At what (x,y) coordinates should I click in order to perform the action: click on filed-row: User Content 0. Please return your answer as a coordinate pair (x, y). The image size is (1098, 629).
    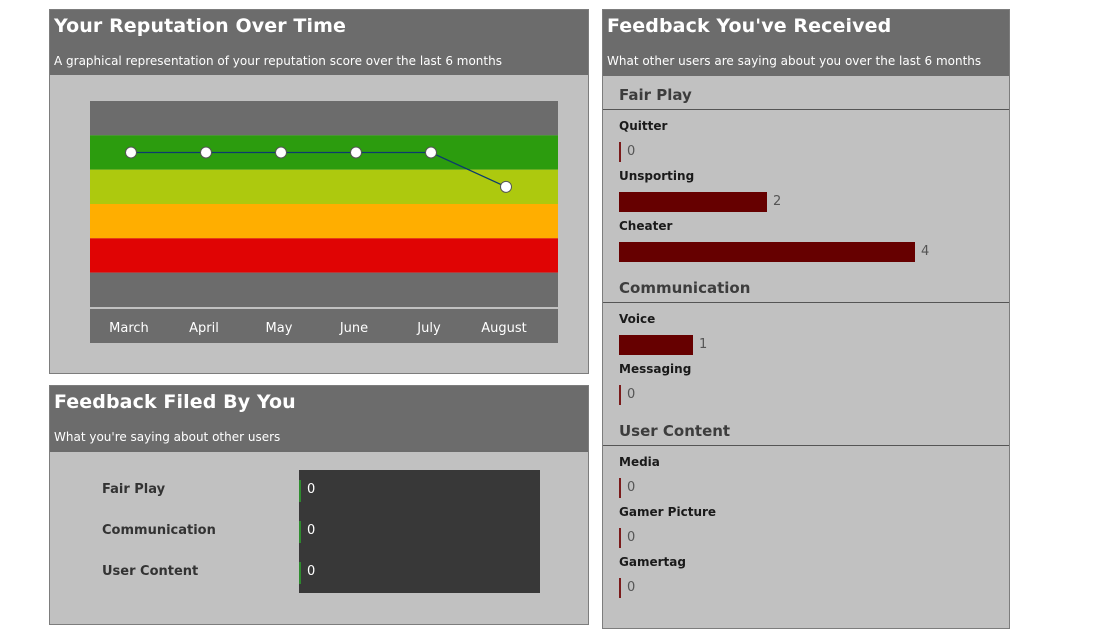
    Looking at the image, I should click on (319, 572).